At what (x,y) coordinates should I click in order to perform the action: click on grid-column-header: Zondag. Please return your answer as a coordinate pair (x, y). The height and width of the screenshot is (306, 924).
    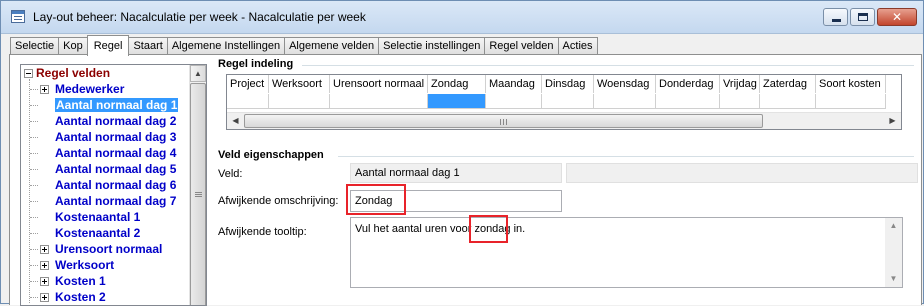
    Looking at the image, I should click on (457, 84).